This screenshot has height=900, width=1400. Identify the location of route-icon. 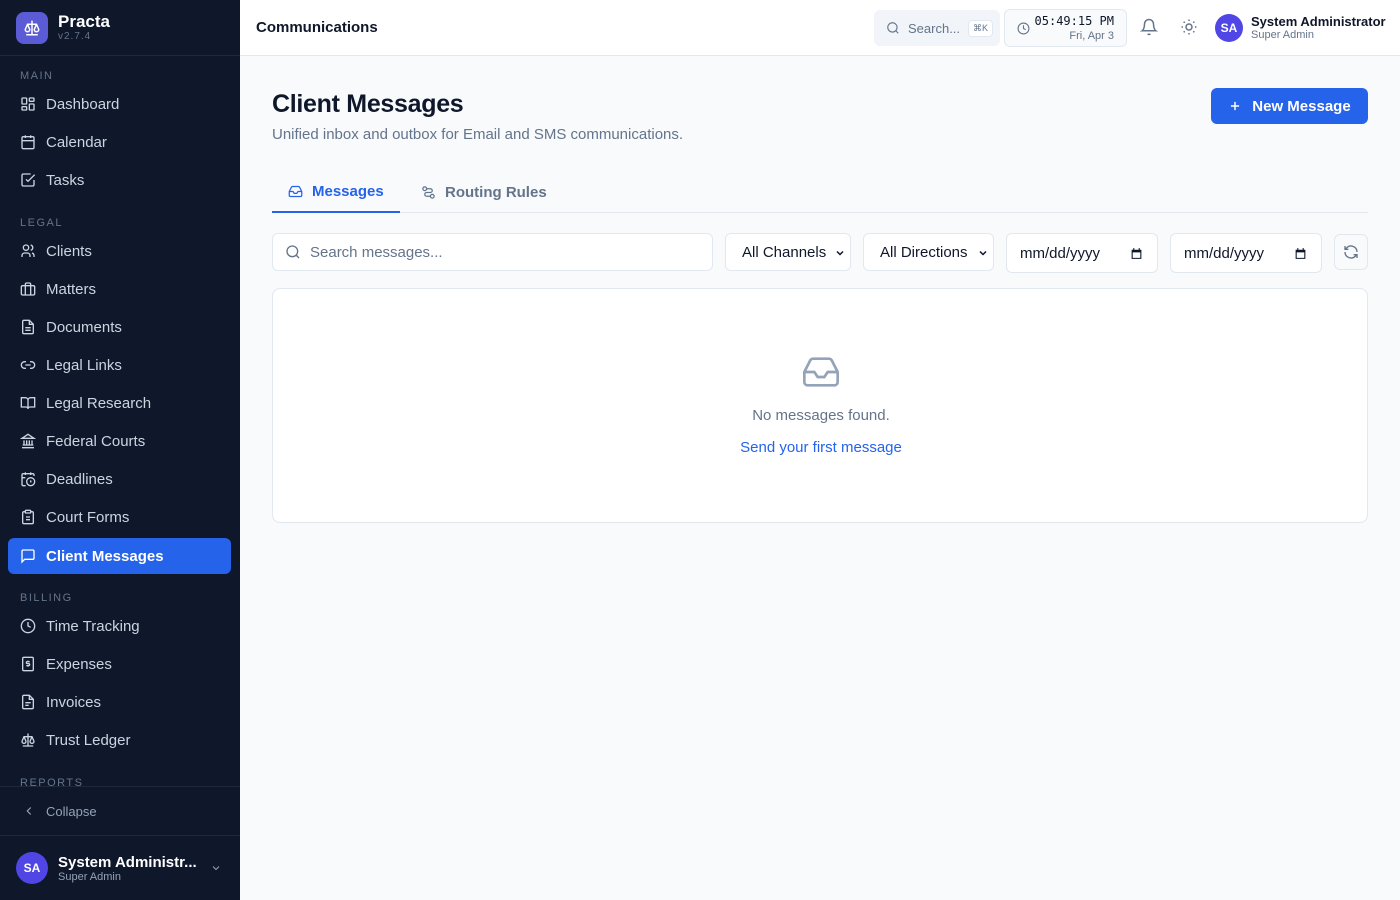
(428, 192).